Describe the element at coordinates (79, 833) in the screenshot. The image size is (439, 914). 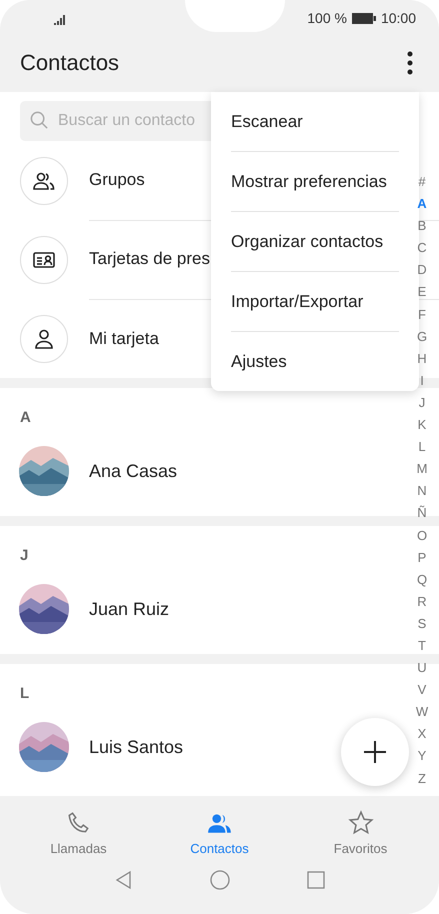
I see `nav-tab: Llamadas` at that location.